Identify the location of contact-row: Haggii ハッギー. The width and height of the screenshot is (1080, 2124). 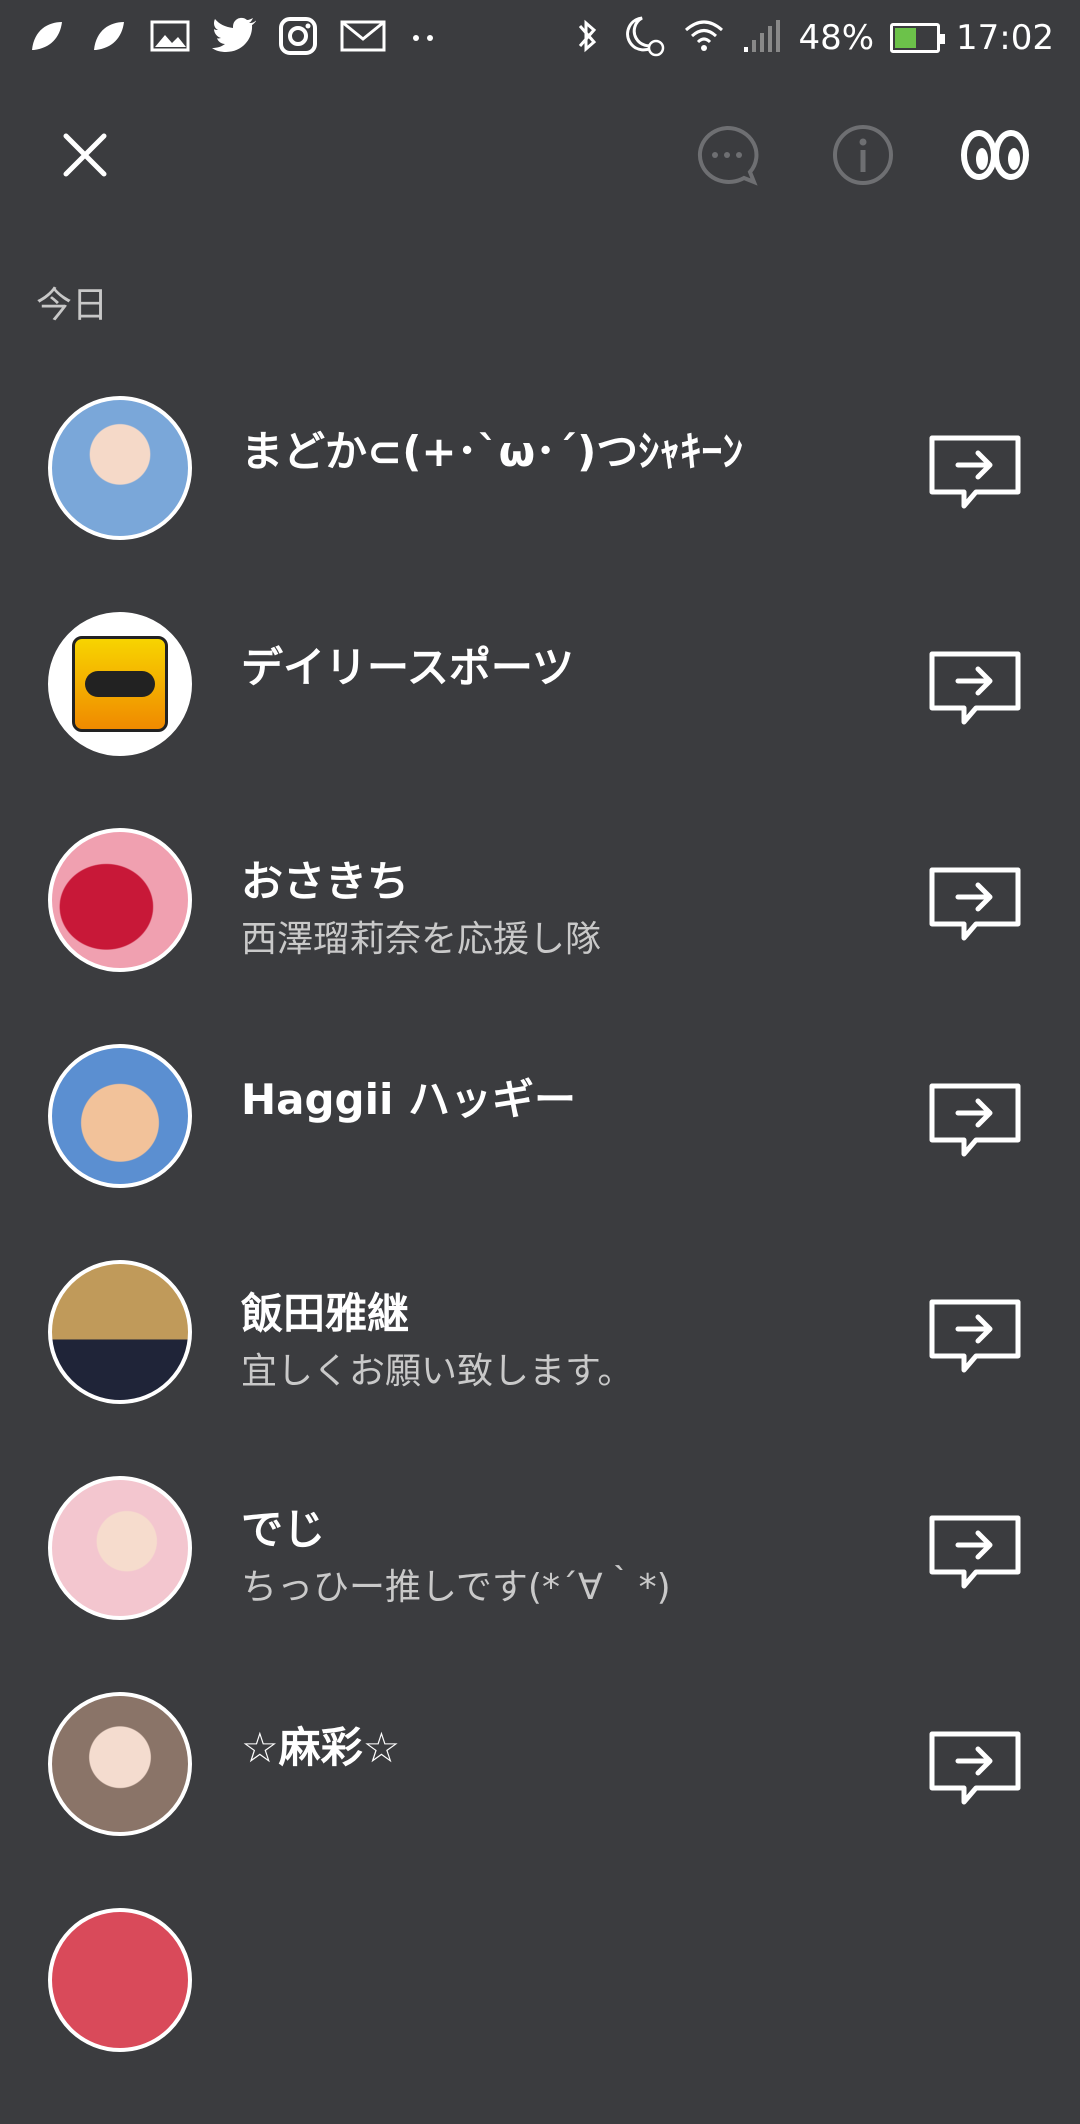
(540, 1152).